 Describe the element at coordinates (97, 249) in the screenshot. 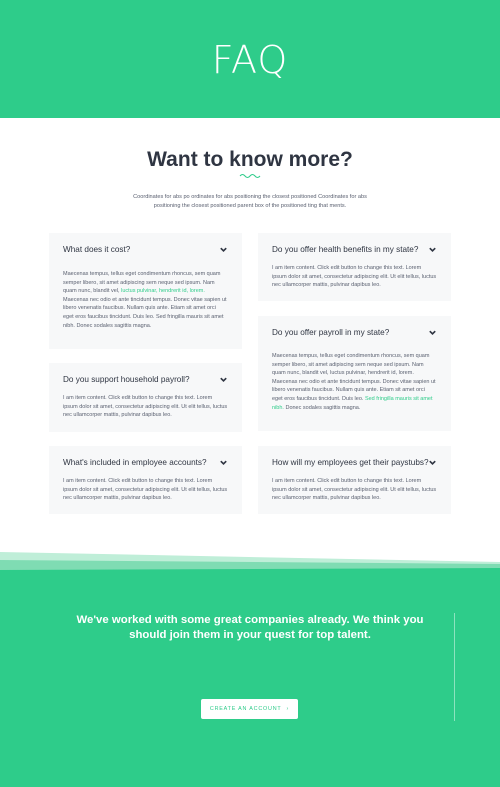

I see `faq-question: What does it cost?` at that location.